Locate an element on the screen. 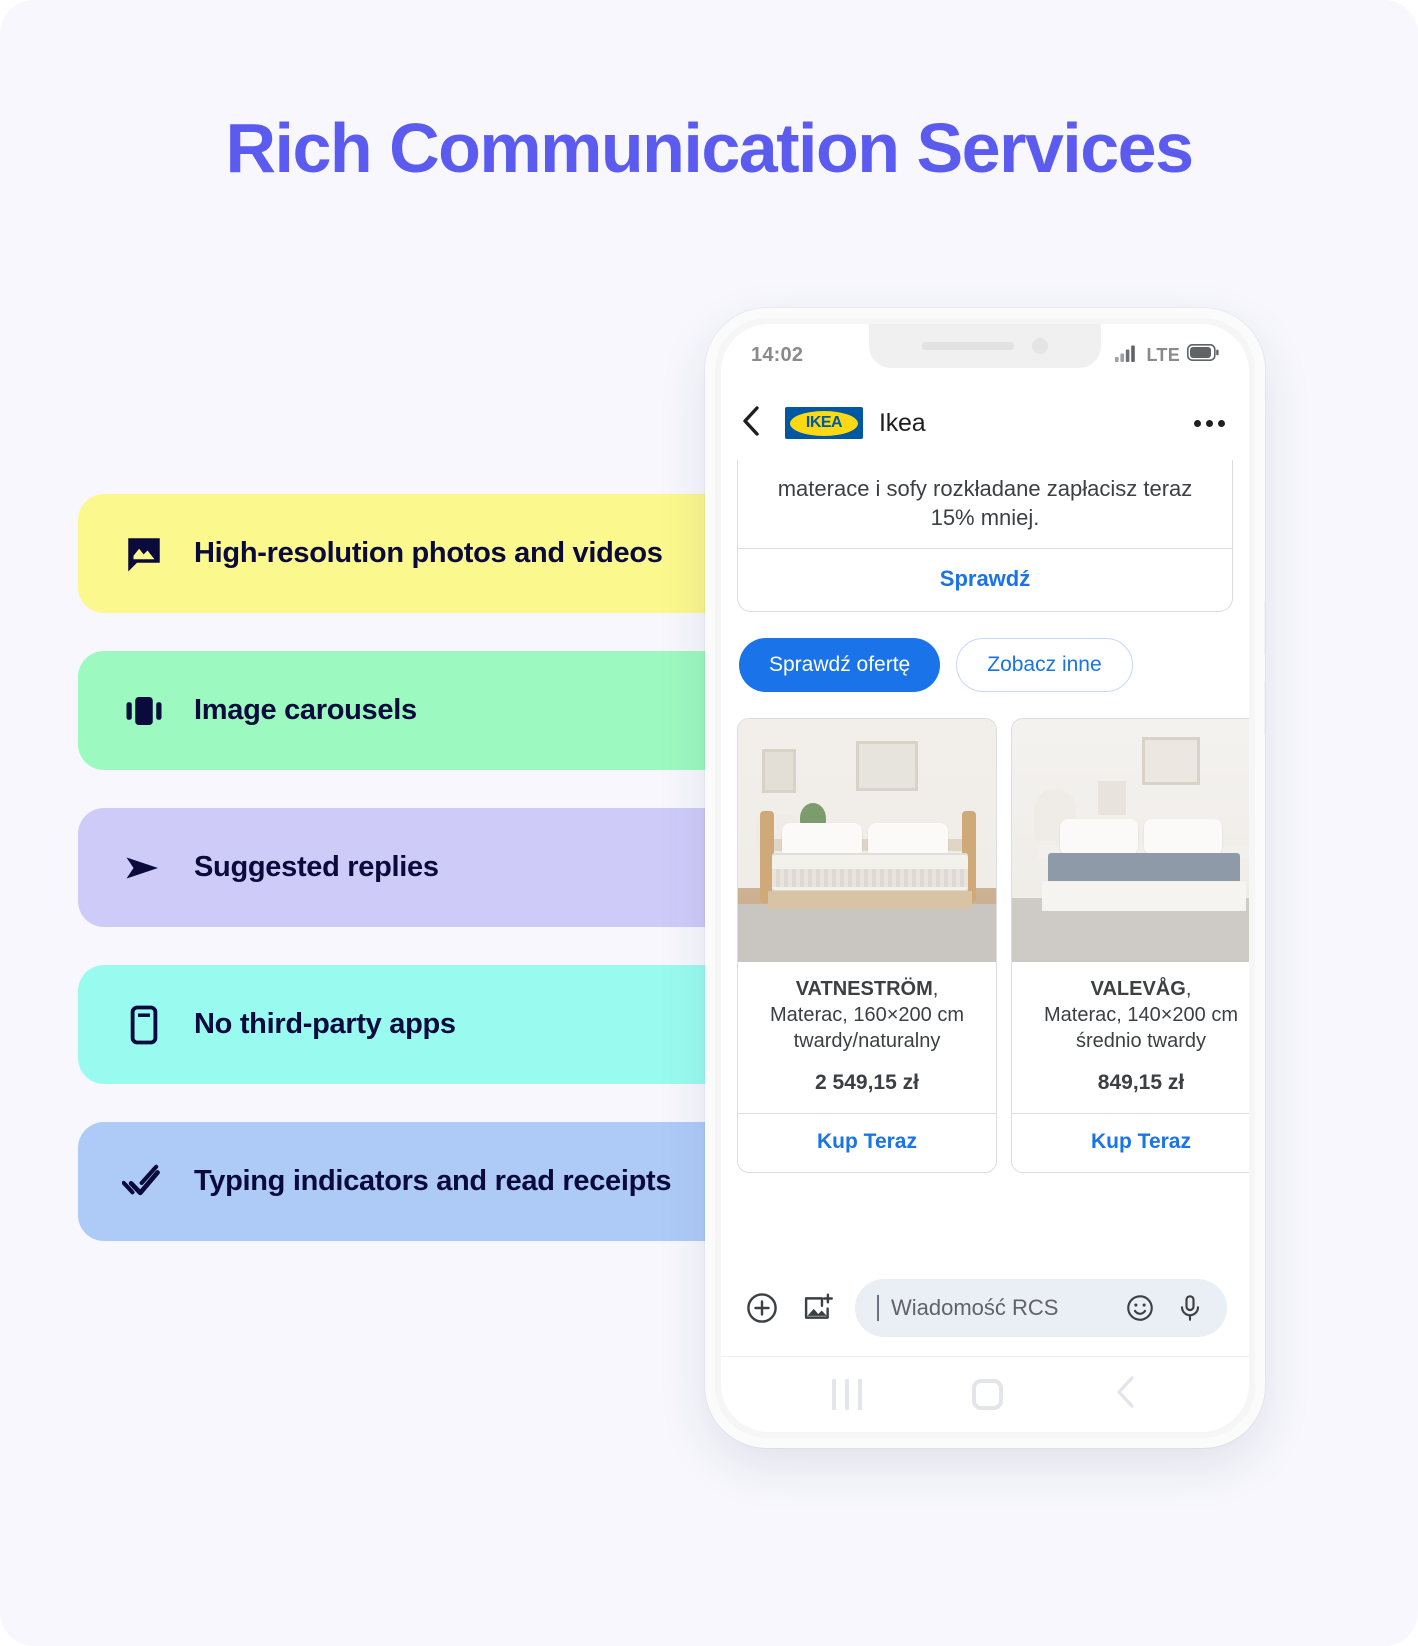 The image size is (1418, 1646). carousel-icon is located at coordinates (144, 711).